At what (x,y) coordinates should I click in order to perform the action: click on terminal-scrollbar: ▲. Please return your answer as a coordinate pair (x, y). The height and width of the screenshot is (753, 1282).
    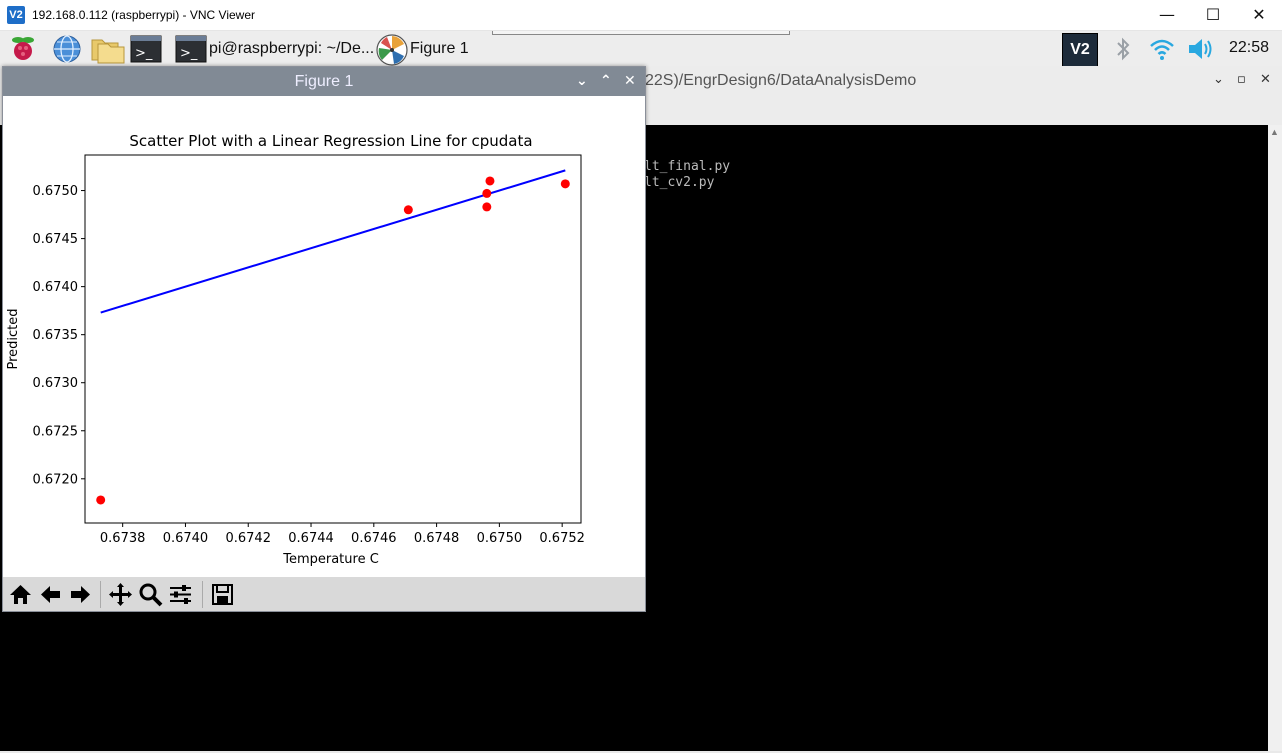
    Looking at the image, I should click on (1275, 438).